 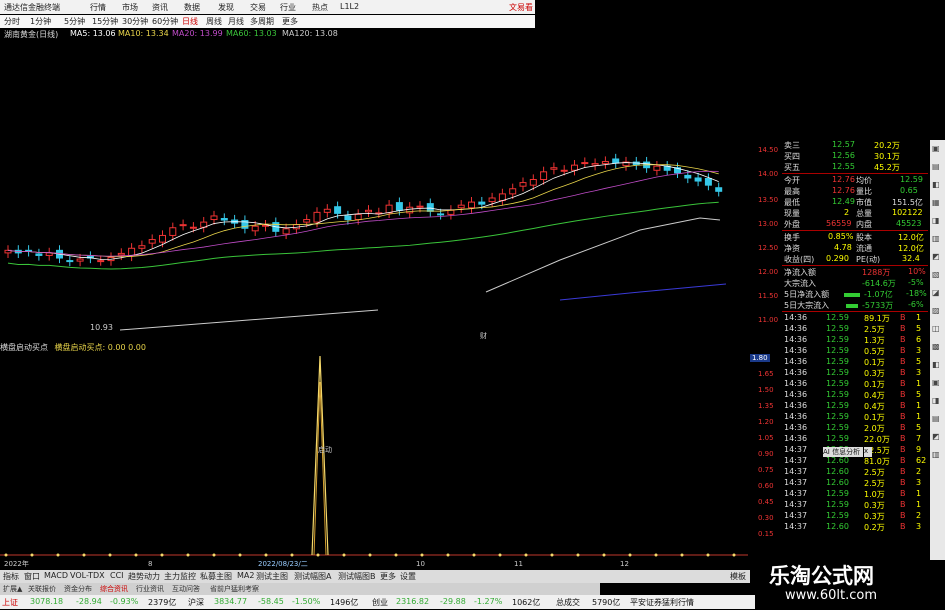 What do you see at coordinates (768, 150) in the screenshot?
I see `scale-tick: 14.50` at bounding box center [768, 150].